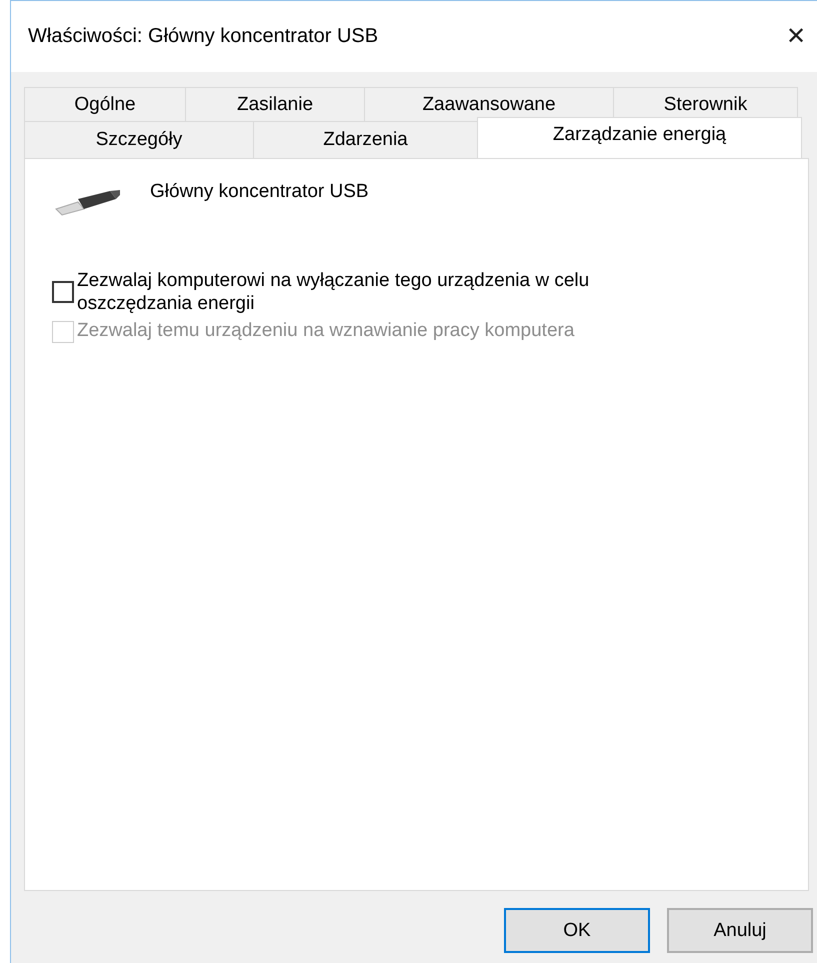 Image resolution: width=817 pixels, height=963 pixels. What do you see at coordinates (203, 36) in the screenshot?
I see `window-title: Właściwości: Główny koncentrator USB` at bounding box center [203, 36].